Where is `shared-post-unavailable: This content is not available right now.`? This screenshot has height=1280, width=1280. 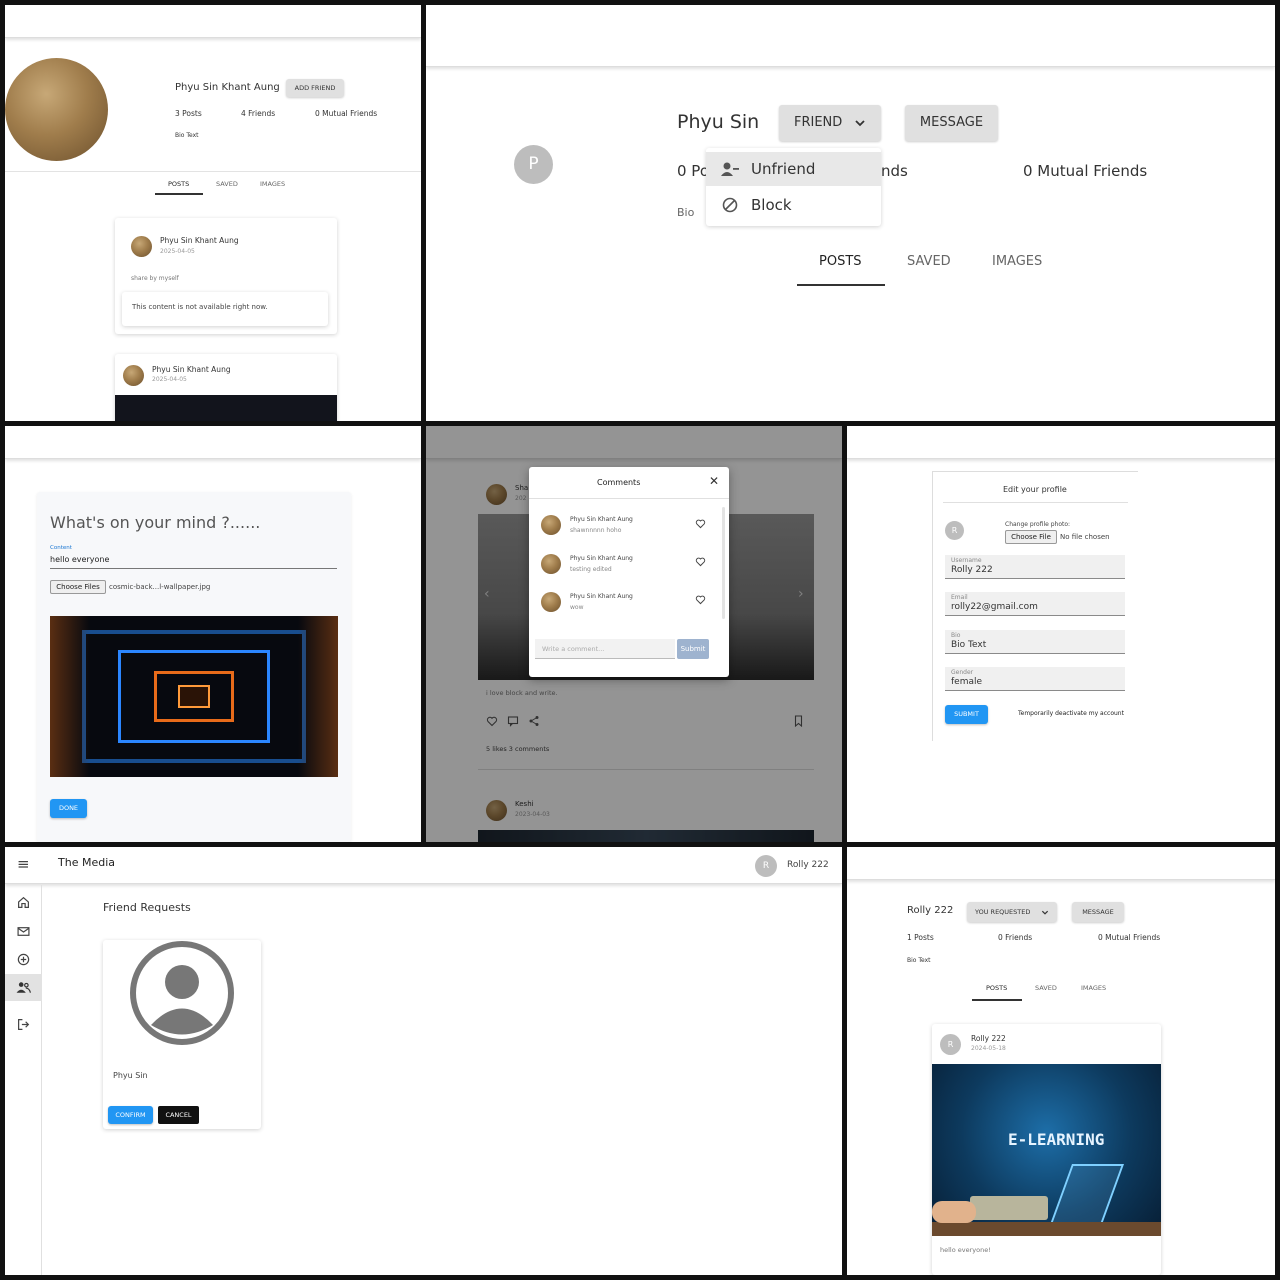 shared-post-unavailable: This content is not available right now. is located at coordinates (225, 309).